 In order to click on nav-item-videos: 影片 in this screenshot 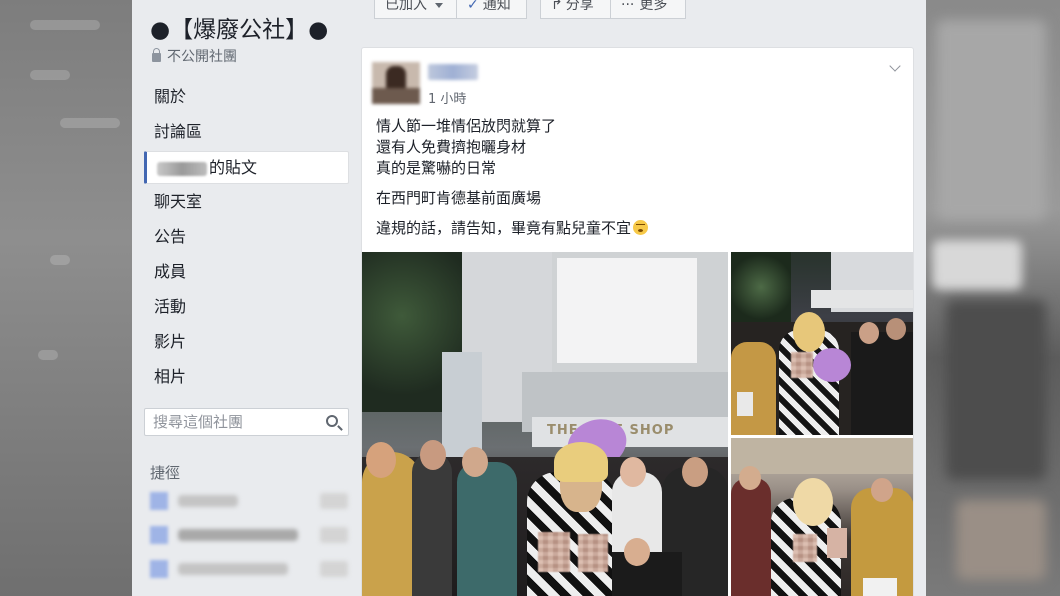, I will do `click(246, 342)`.